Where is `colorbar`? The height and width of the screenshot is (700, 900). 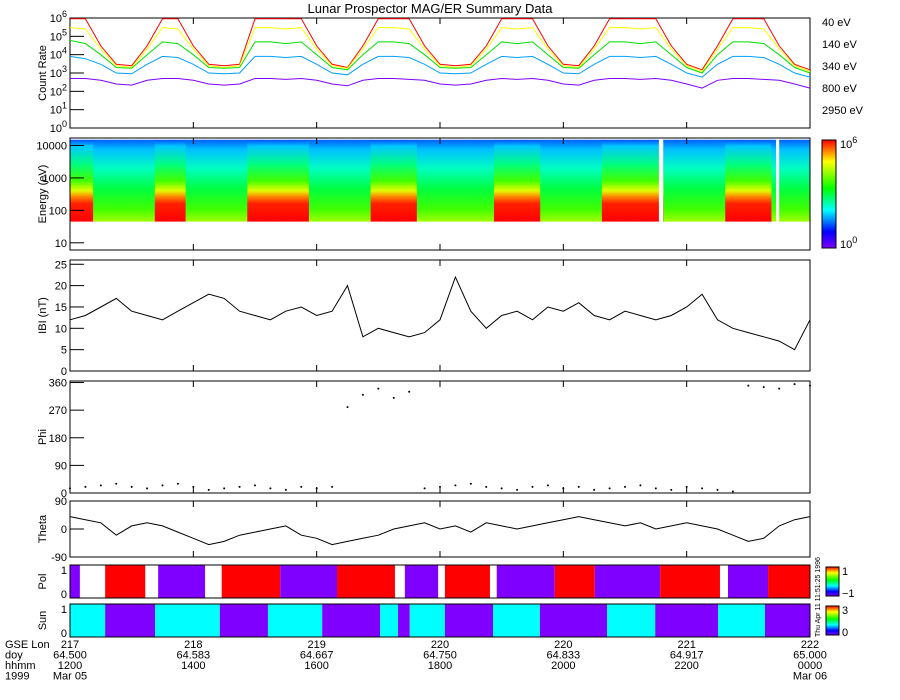 colorbar is located at coordinates (829, 194).